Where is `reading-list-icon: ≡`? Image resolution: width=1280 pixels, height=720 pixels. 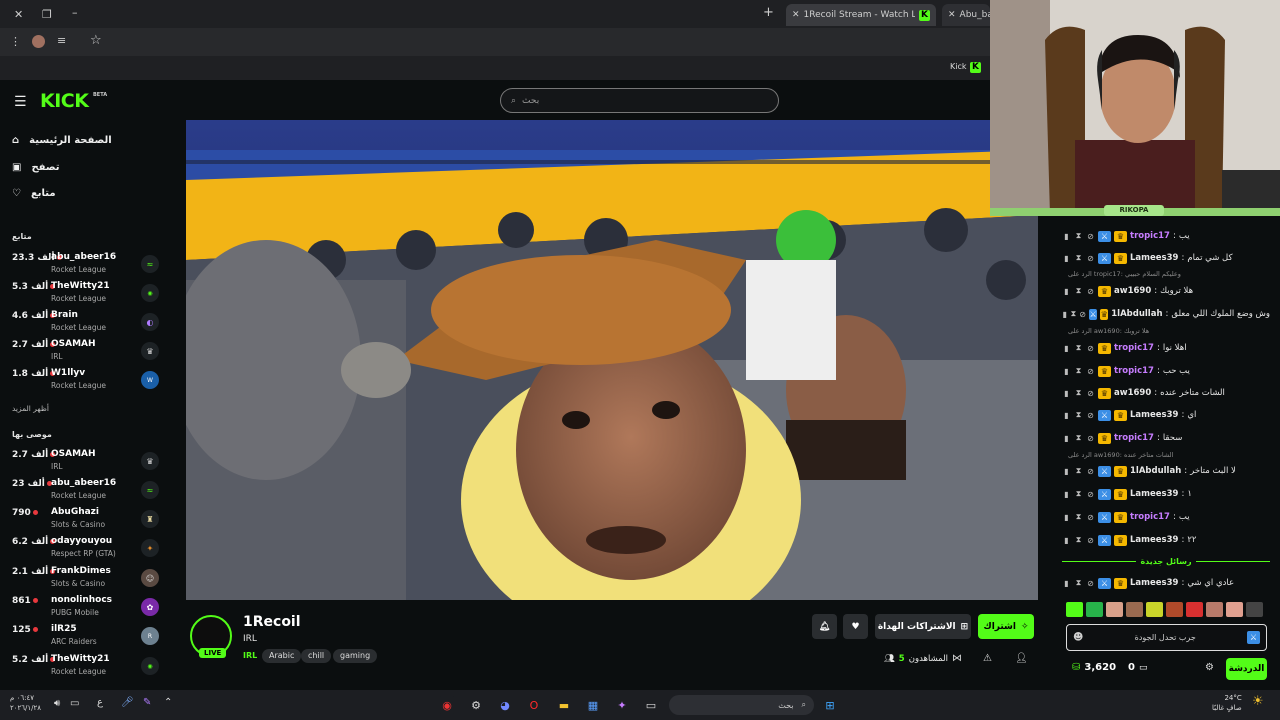 reading-list-icon: ≡ is located at coordinates (61, 40).